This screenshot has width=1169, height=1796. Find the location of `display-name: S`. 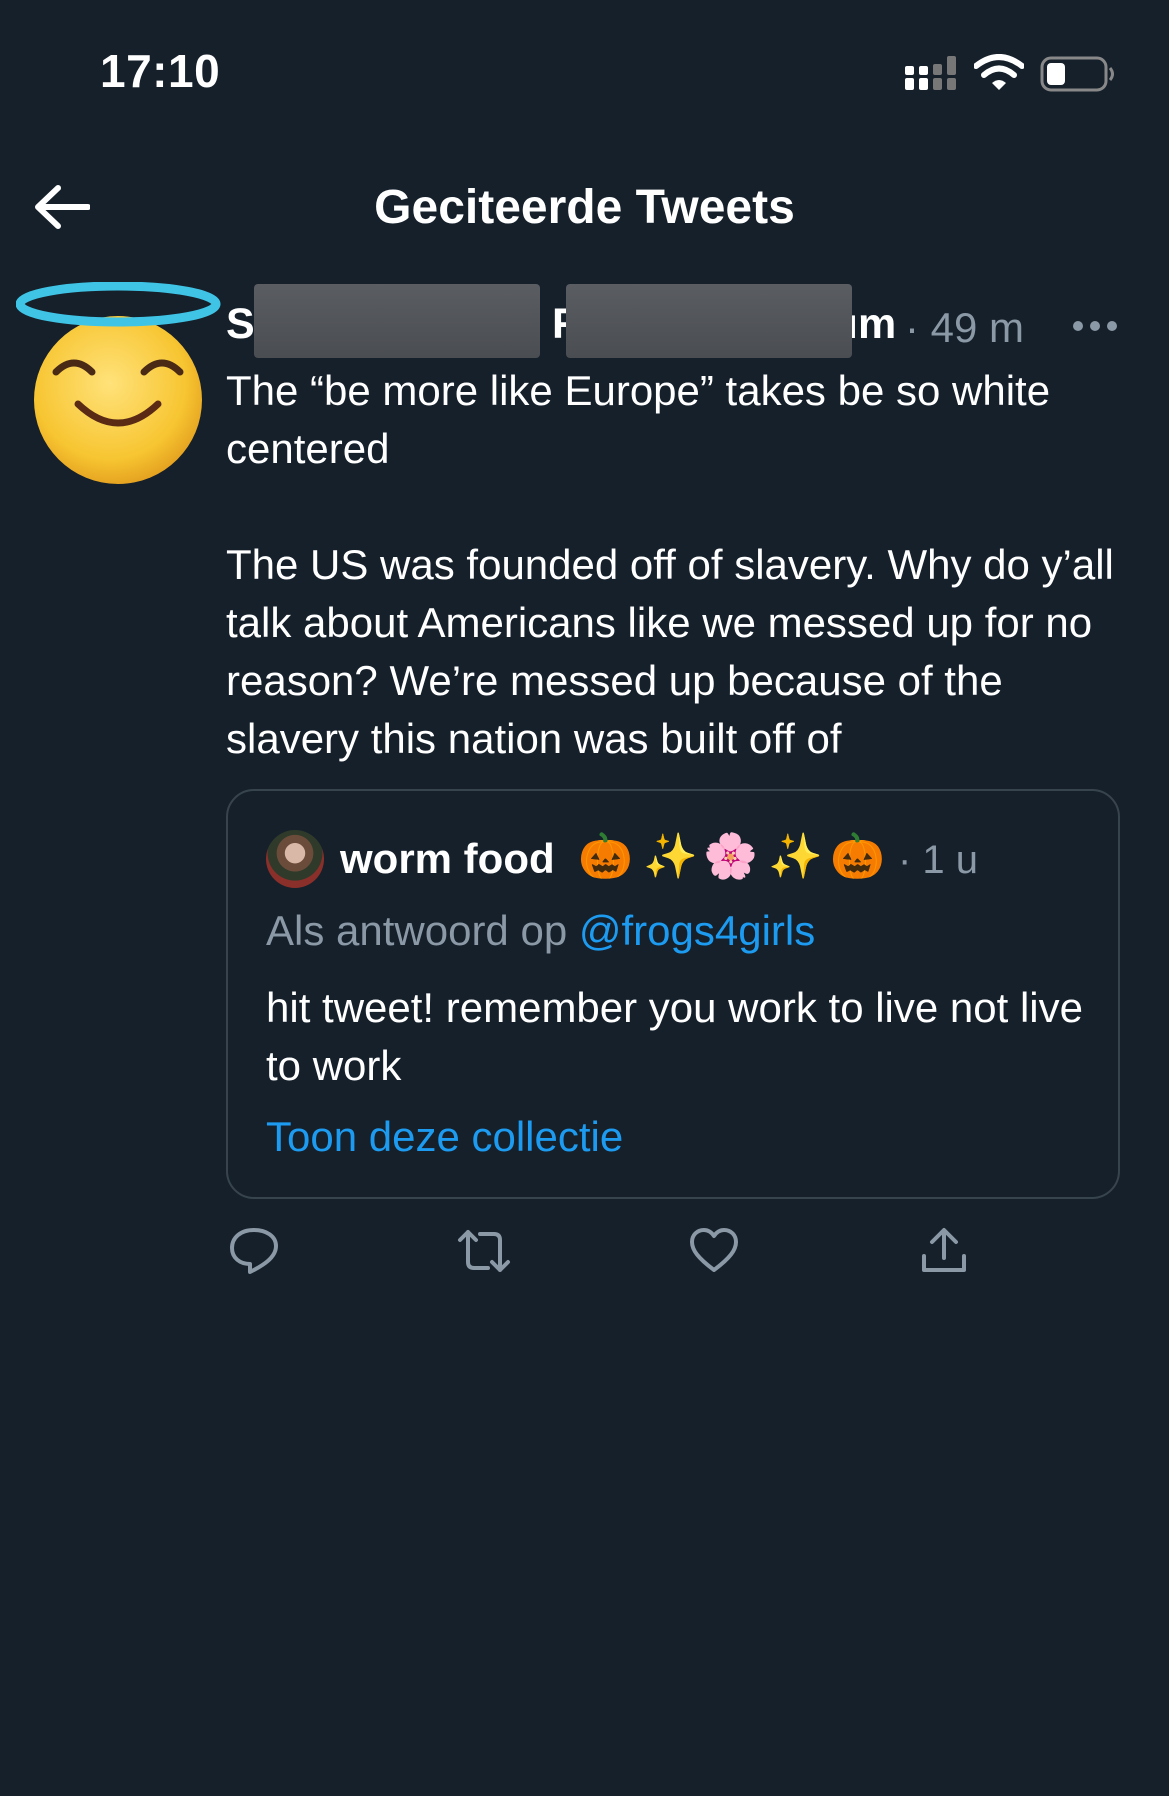

display-name: S is located at coordinates (240, 324).